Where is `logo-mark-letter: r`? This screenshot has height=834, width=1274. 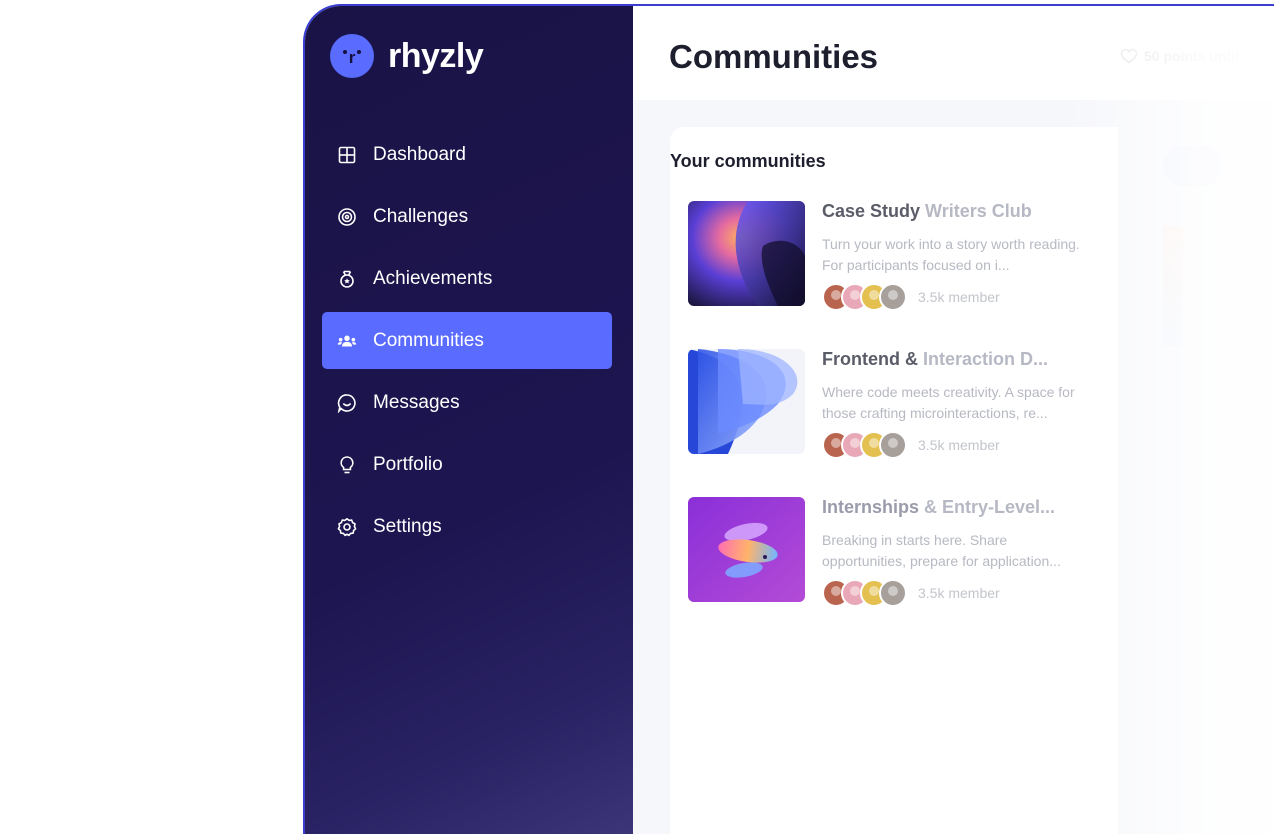 logo-mark-letter: r is located at coordinates (352, 57).